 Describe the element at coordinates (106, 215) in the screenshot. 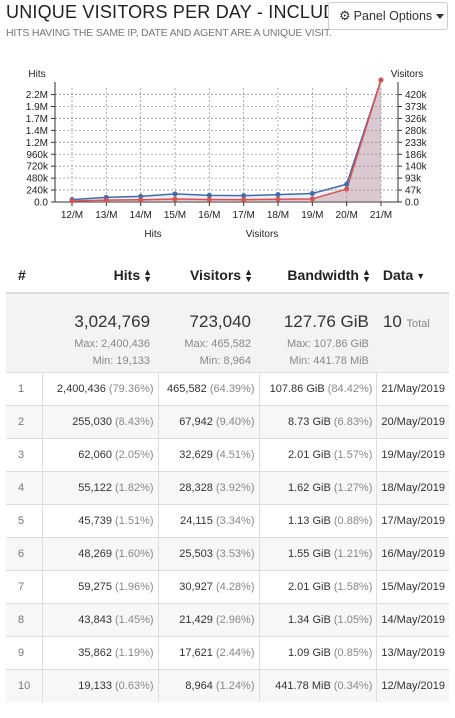

I see `x-tick-label: 13/M` at that location.